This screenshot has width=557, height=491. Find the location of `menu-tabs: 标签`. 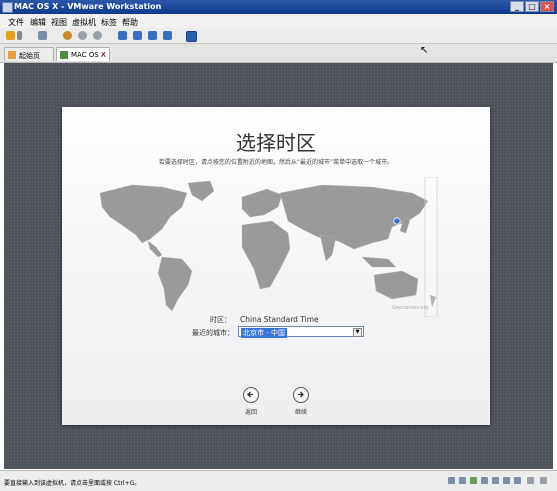

menu-tabs: 标签 is located at coordinates (109, 22).